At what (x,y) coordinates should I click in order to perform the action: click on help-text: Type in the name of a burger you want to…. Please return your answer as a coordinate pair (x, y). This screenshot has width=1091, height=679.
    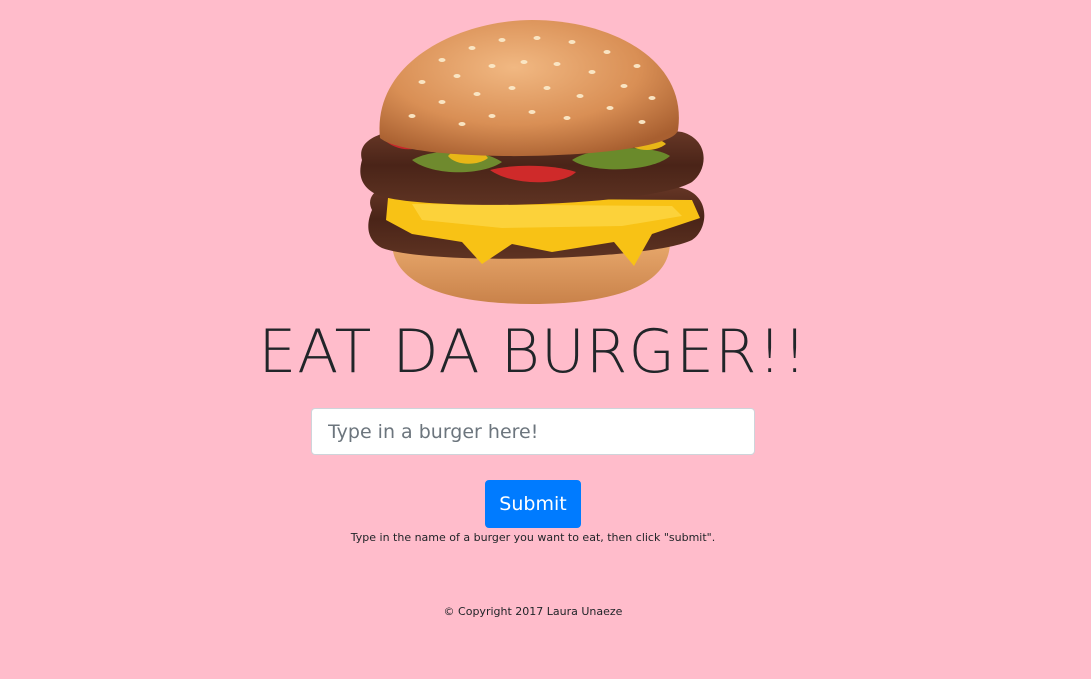
    Looking at the image, I should click on (533, 537).